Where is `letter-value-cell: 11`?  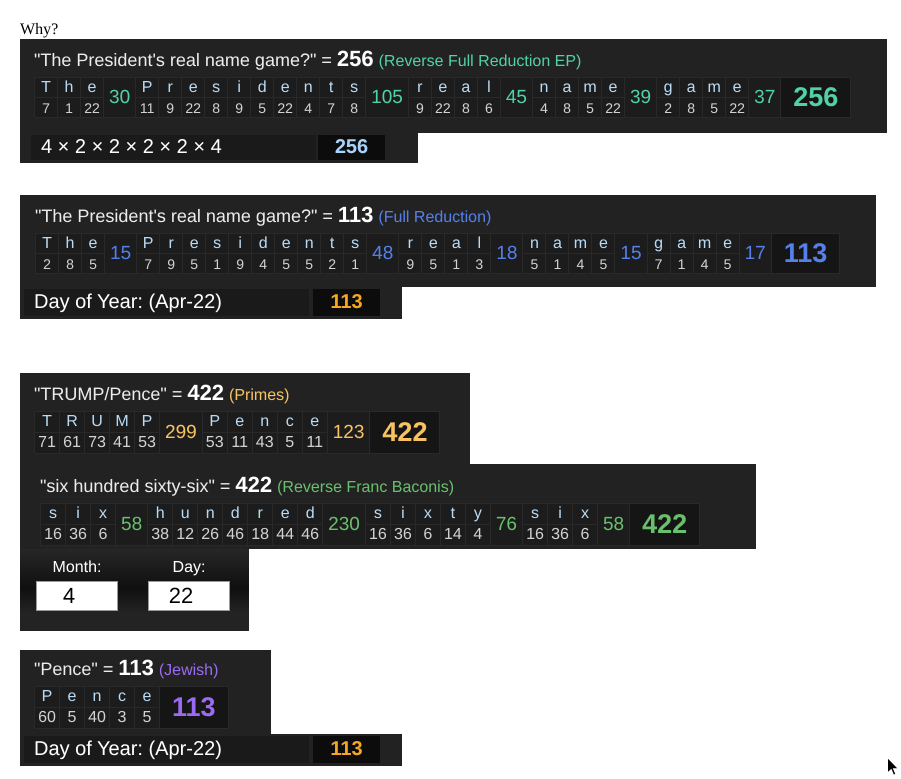 letter-value-cell: 11 is located at coordinates (147, 107).